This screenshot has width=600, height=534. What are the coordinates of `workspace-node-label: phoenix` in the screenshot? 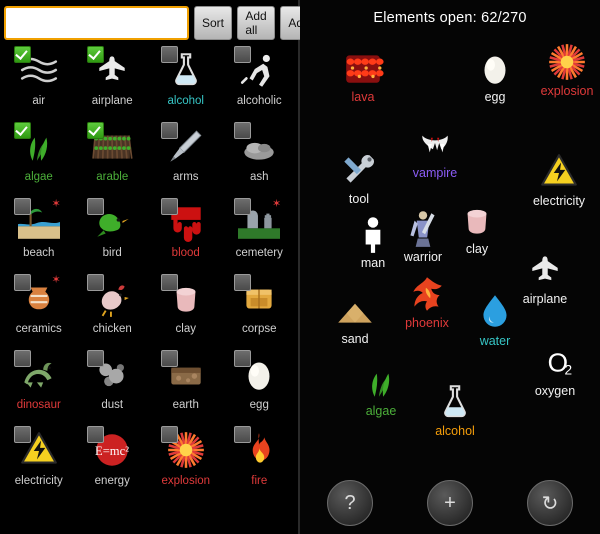 It's located at (427, 323).